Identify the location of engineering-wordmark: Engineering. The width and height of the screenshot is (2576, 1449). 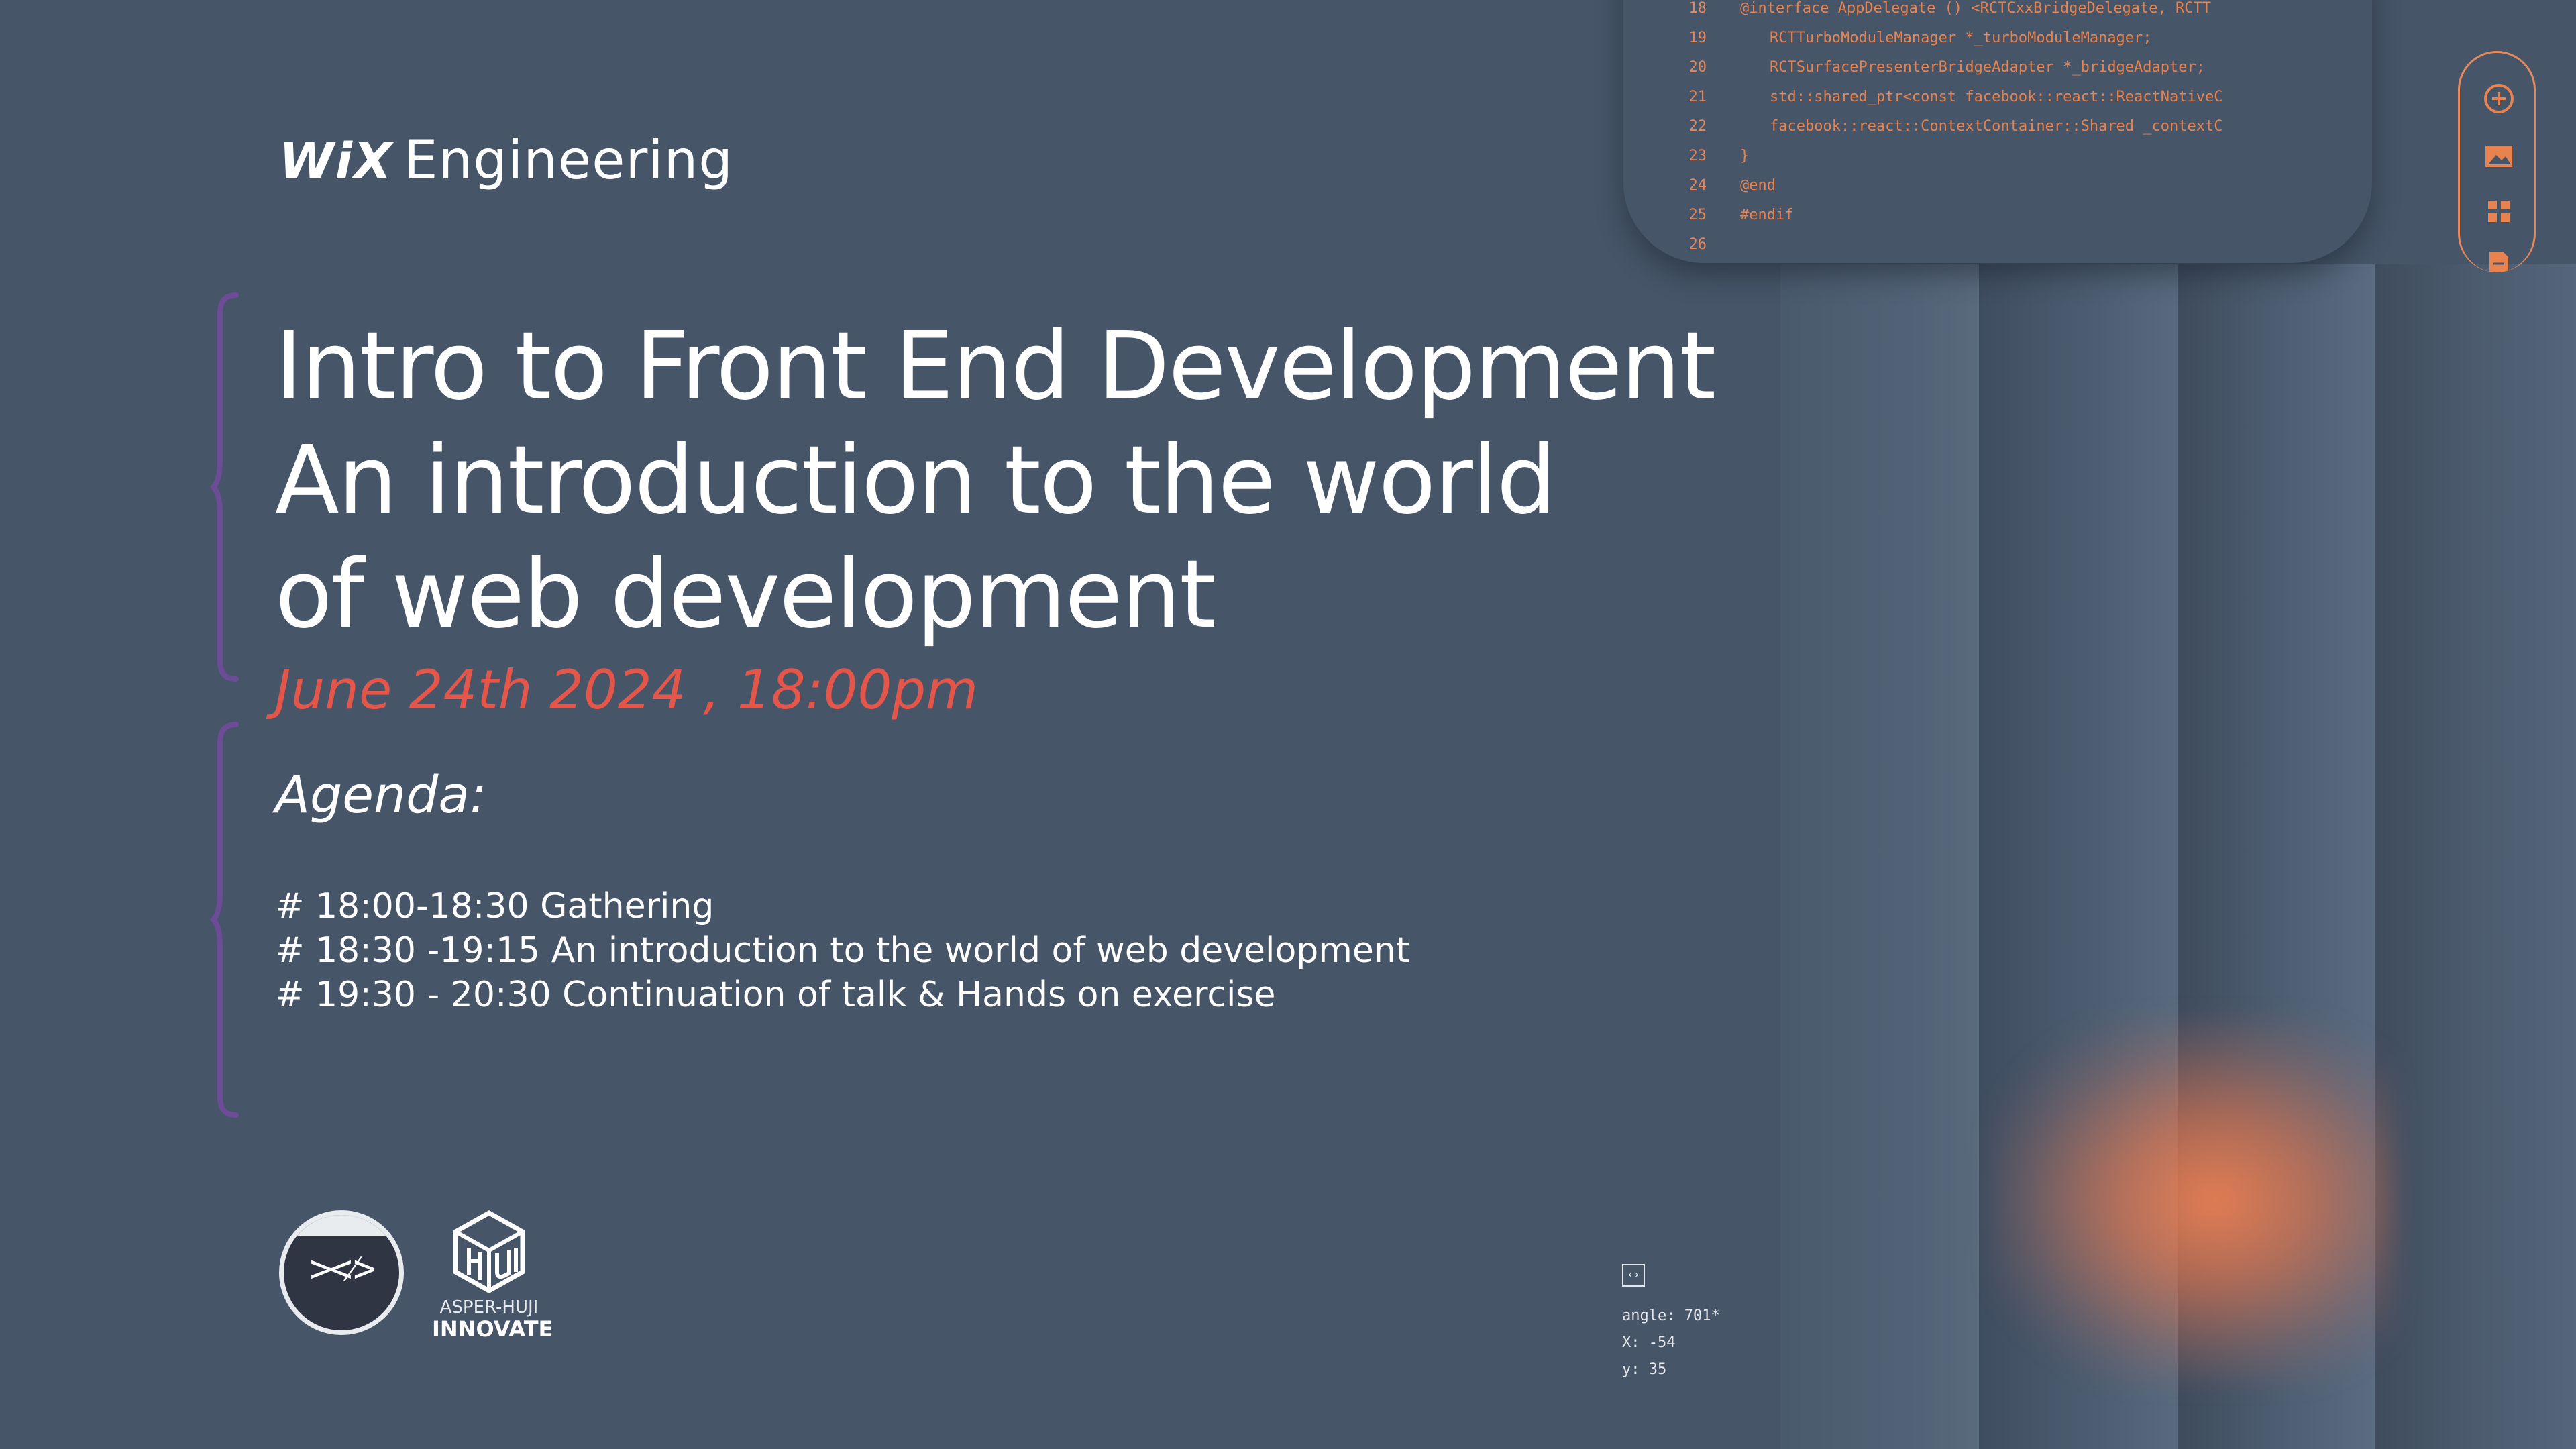
(569, 160).